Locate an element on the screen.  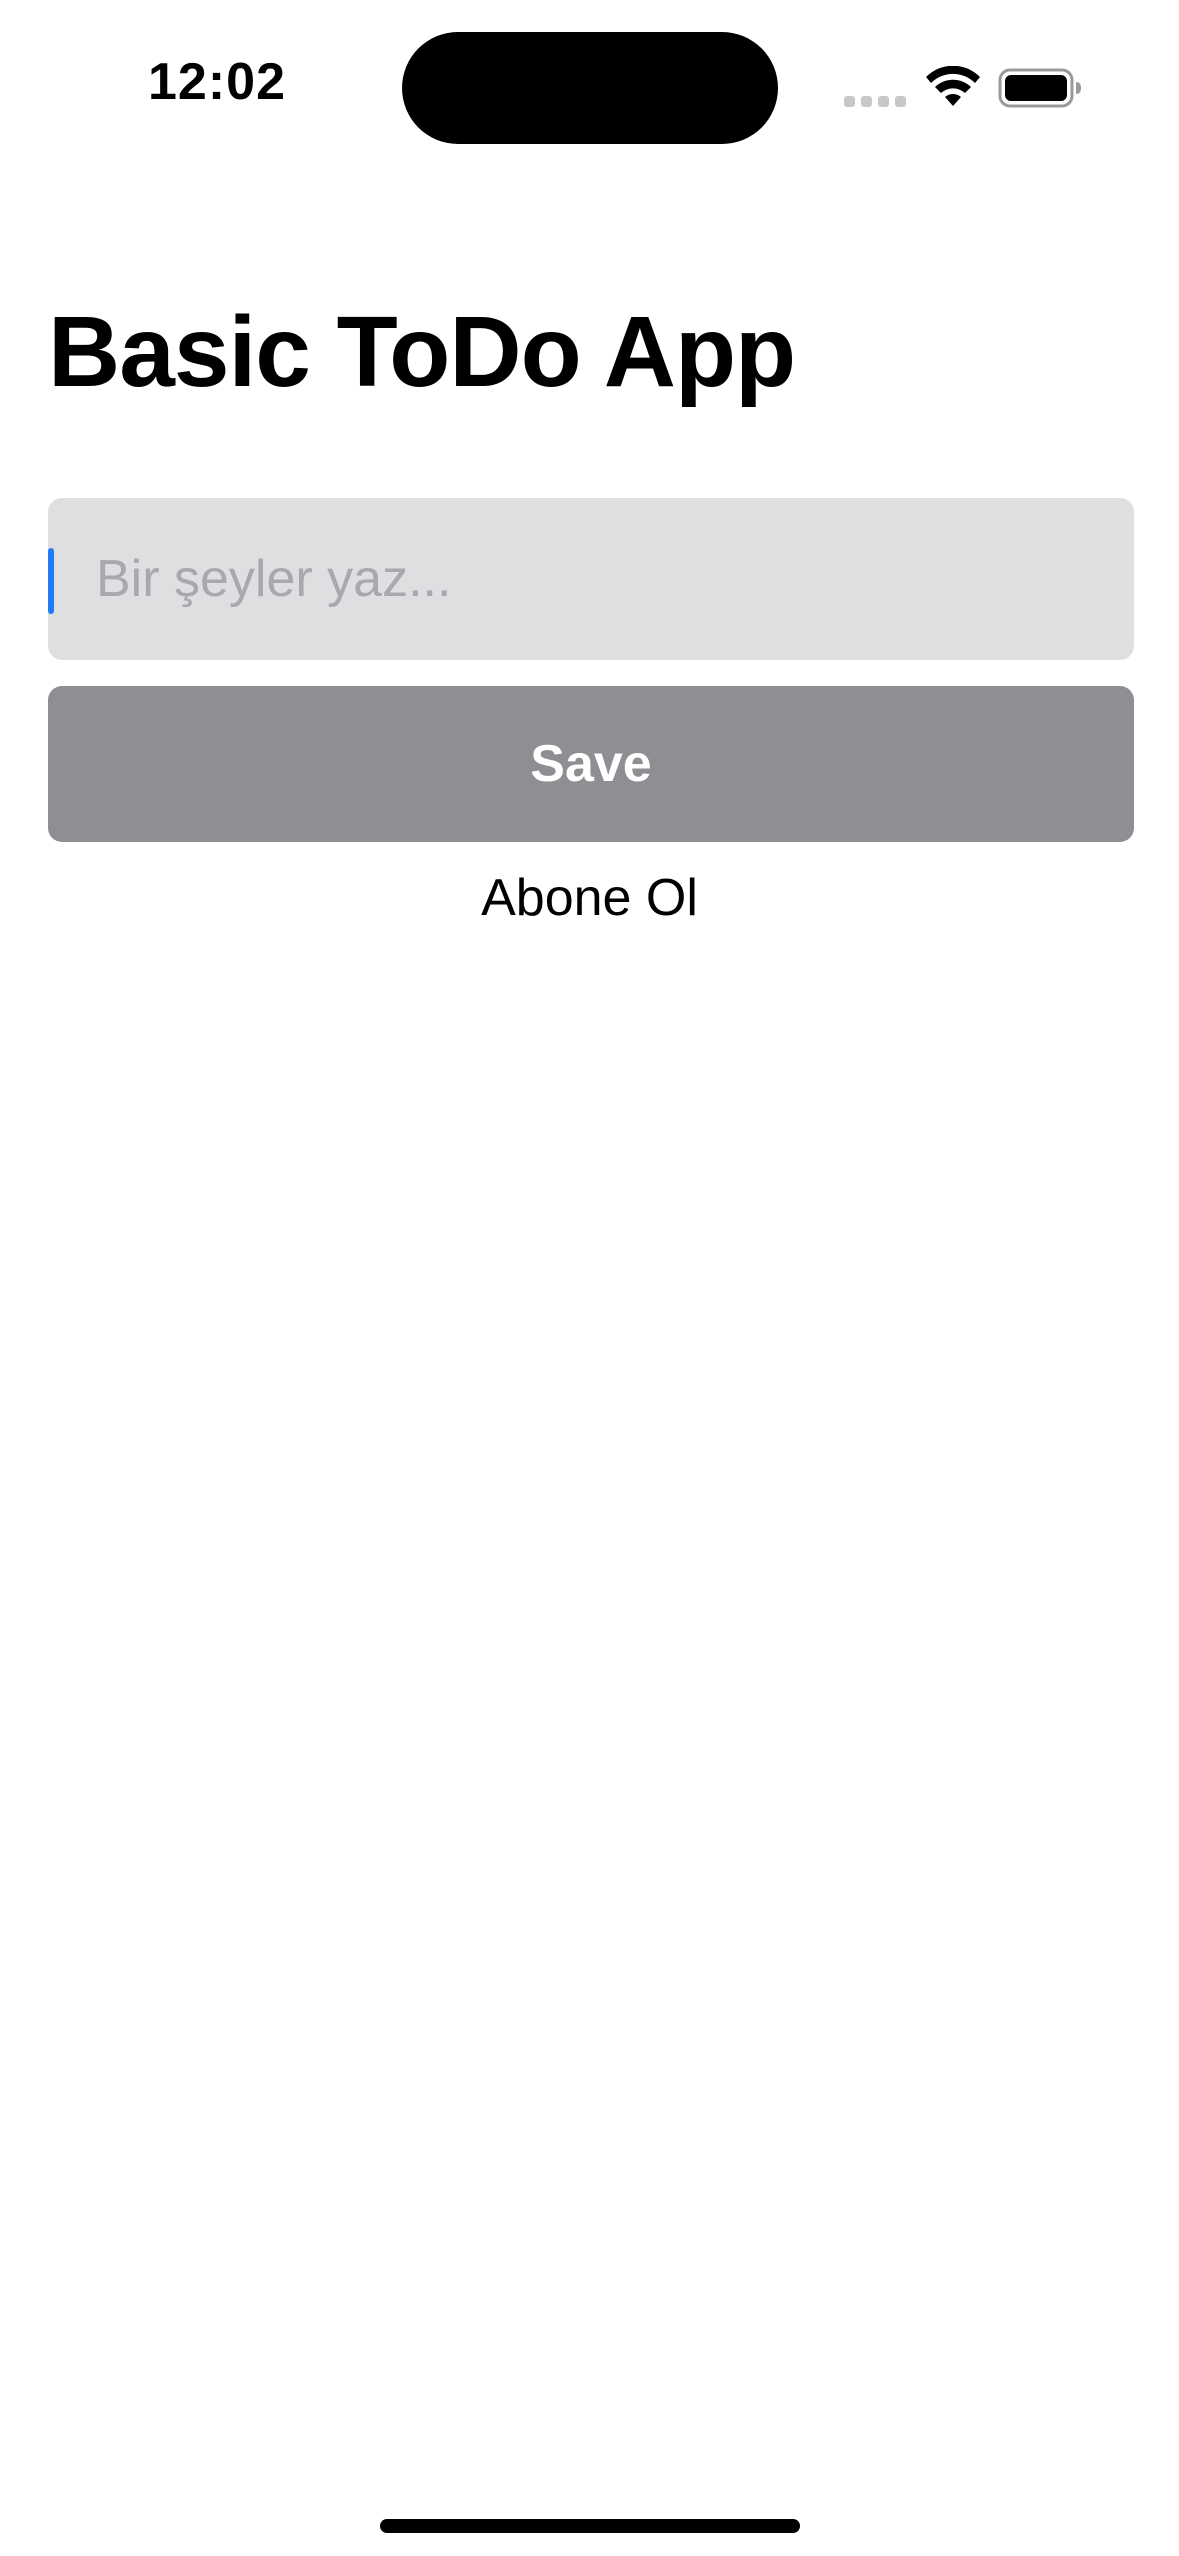
subscribe-button: Abone Ol is located at coordinates (589, 898).